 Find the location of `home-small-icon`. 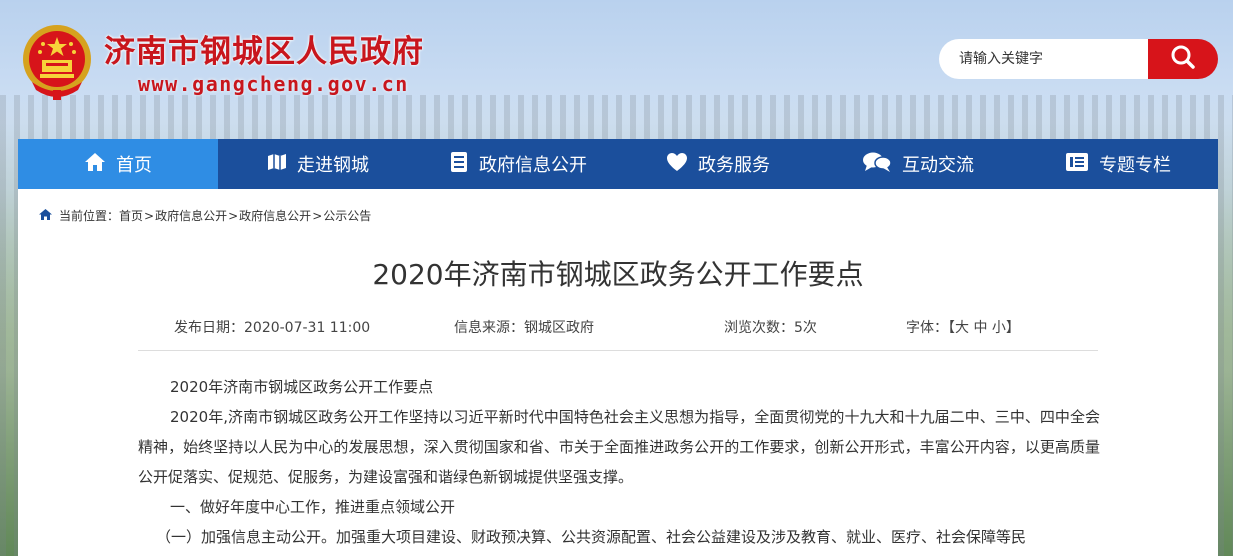

home-small-icon is located at coordinates (48, 216).